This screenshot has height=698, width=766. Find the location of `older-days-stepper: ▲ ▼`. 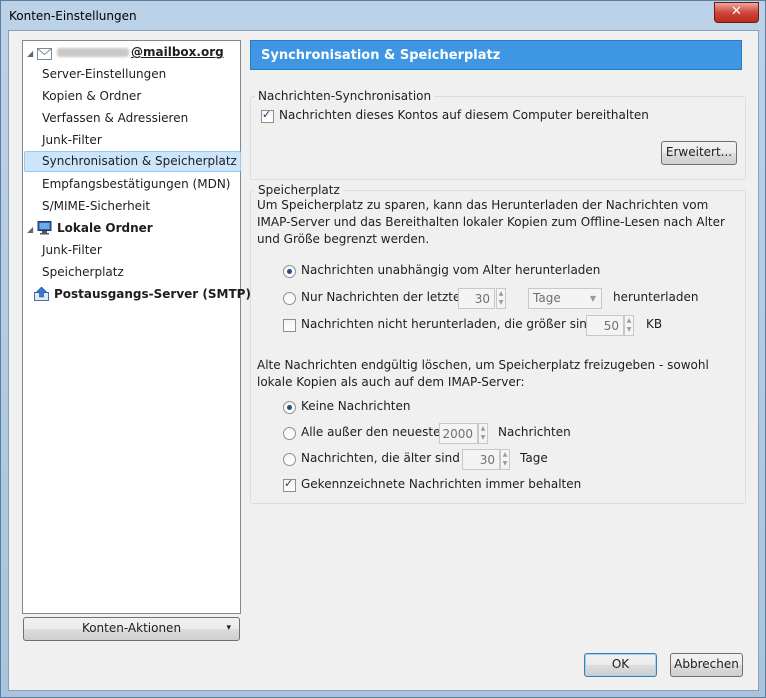

older-days-stepper: ▲ ▼ is located at coordinates (505, 459).